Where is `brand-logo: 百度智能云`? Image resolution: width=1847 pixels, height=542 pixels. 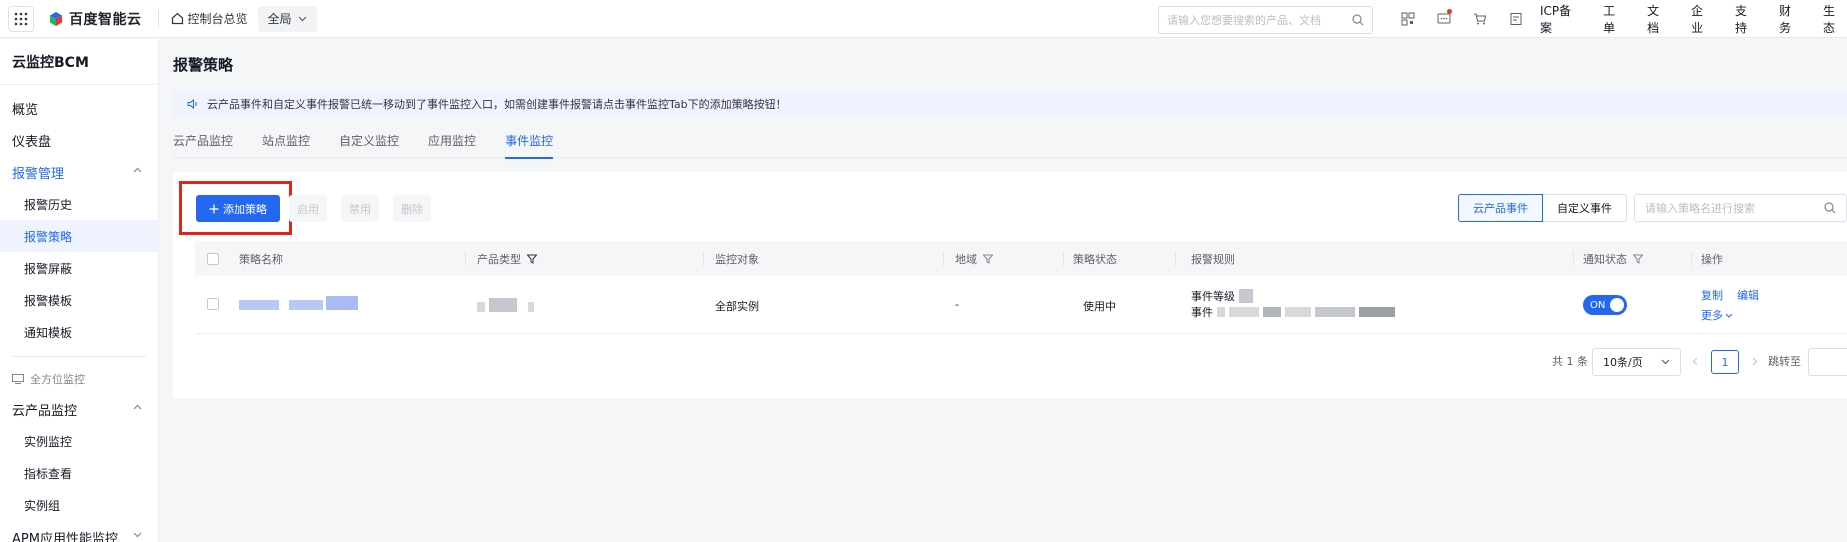 brand-logo: 百度智能云 is located at coordinates (95, 19).